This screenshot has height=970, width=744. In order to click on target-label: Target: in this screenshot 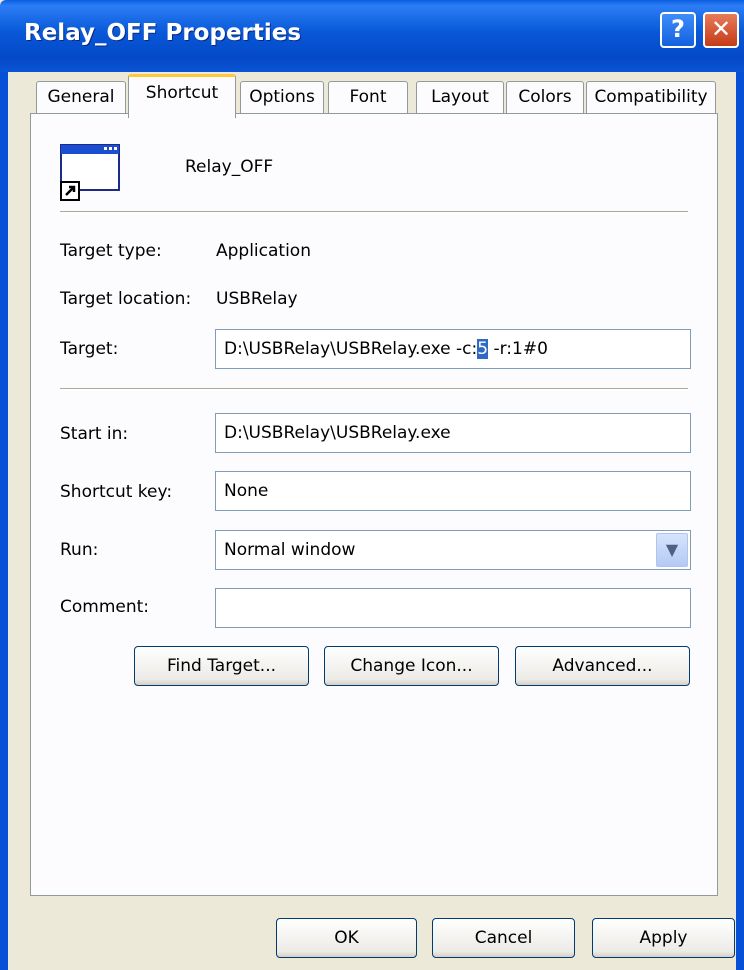, I will do `click(89, 349)`.